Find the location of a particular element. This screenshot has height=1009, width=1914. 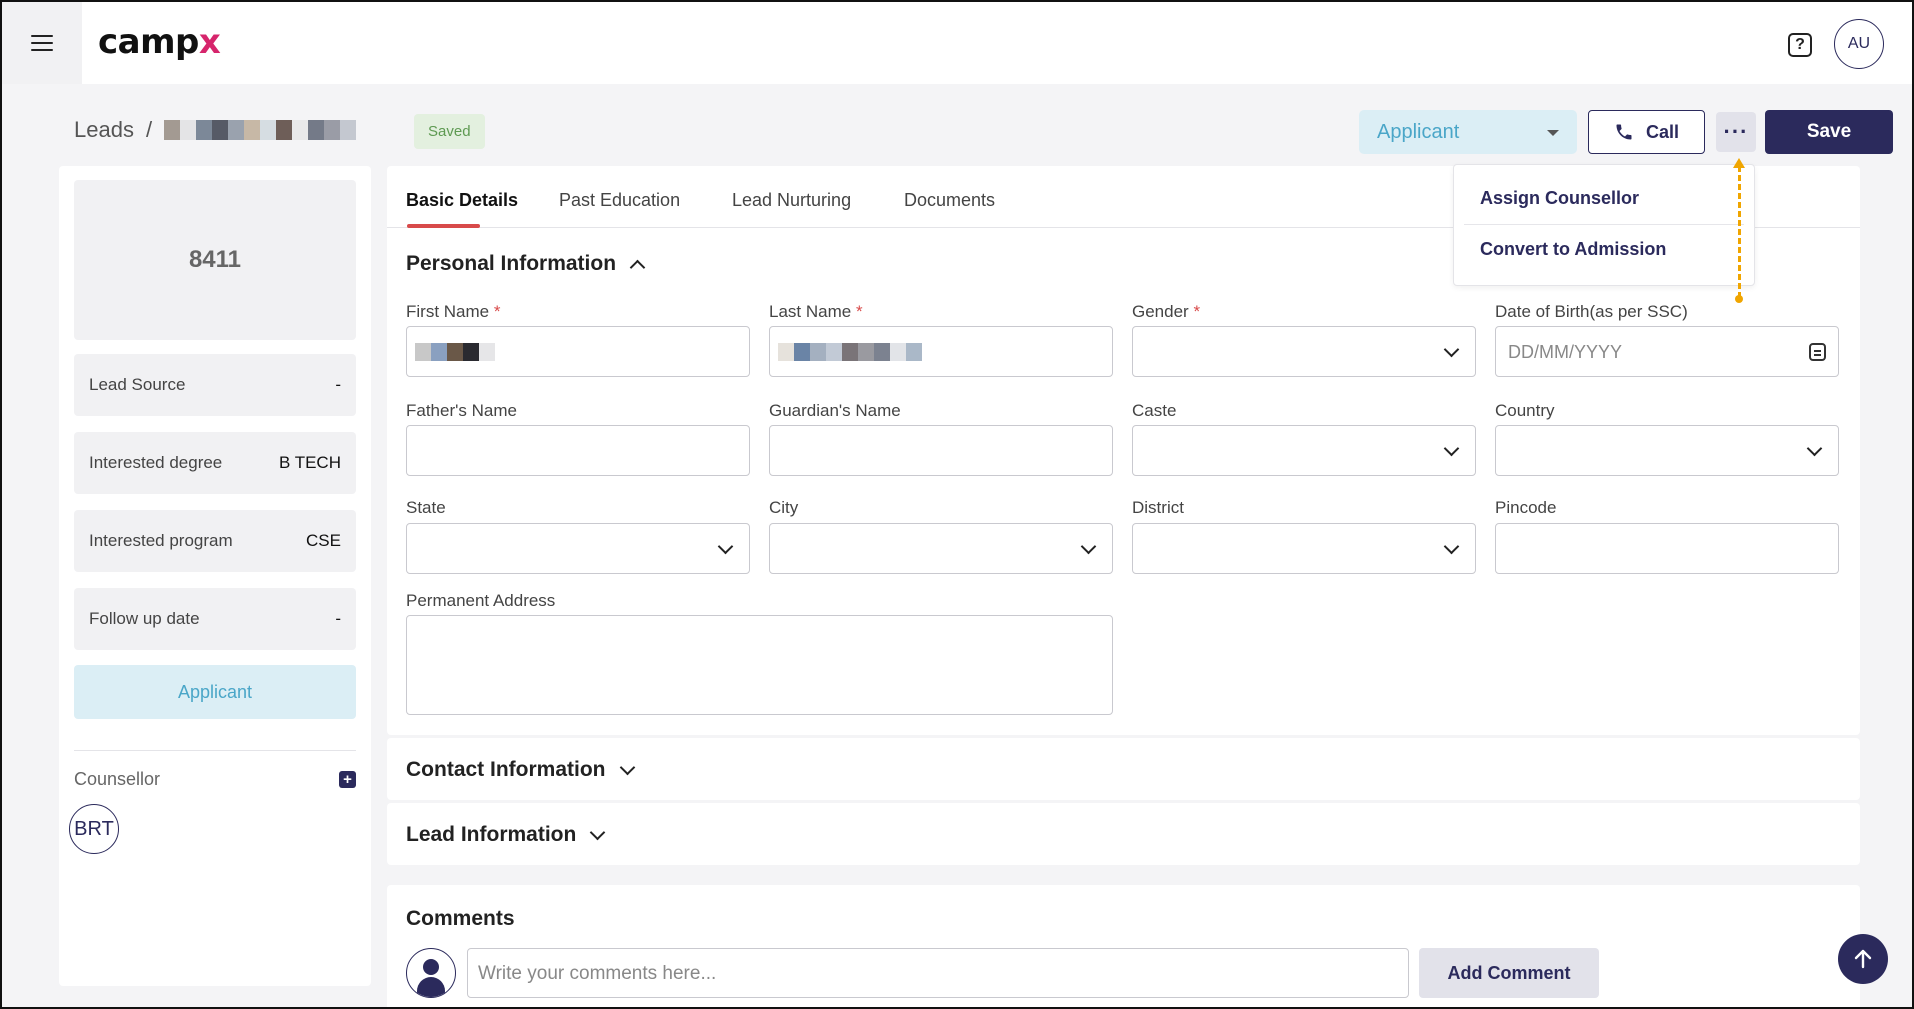

dob-input: DD/MM/YYYY is located at coordinates (1667, 351).